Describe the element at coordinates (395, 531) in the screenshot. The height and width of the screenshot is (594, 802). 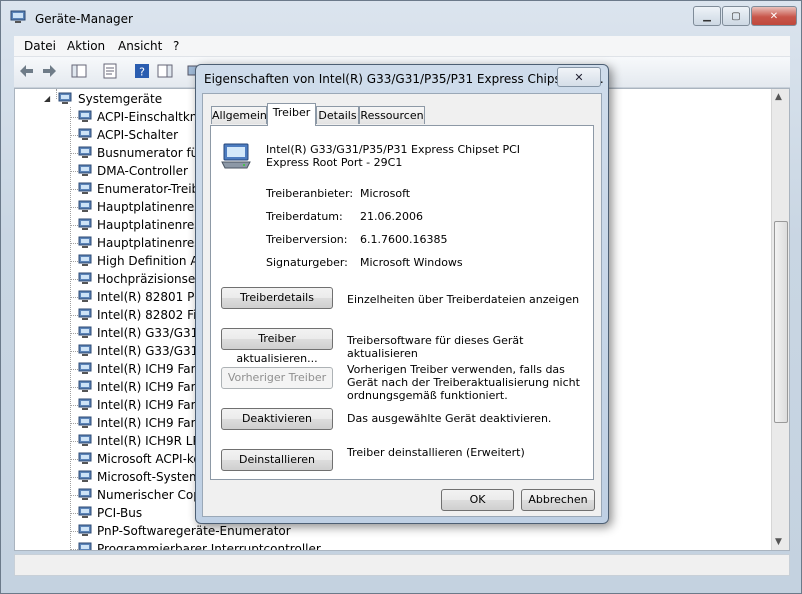
I see `tree-item: PnP-Softwaregeräte-Enumerator` at that location.